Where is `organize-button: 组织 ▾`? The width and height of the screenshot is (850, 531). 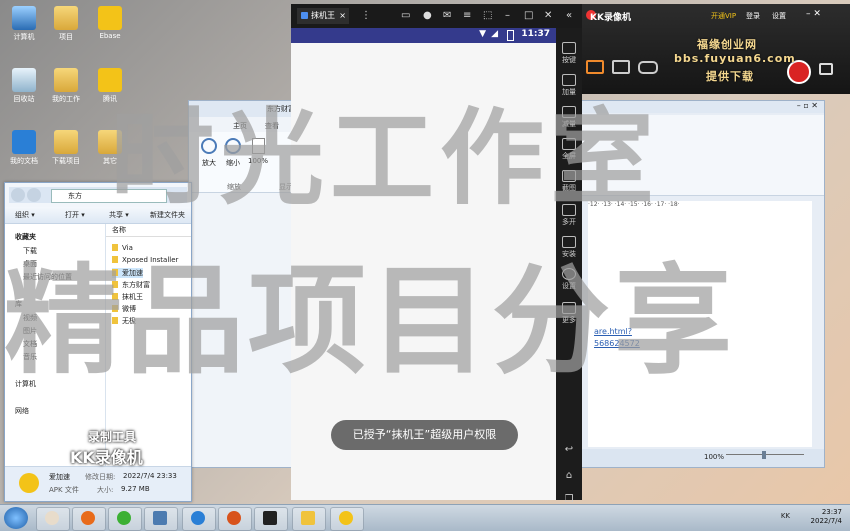 organize-button: 组织 ▾ is located at coordinates (25, 215).